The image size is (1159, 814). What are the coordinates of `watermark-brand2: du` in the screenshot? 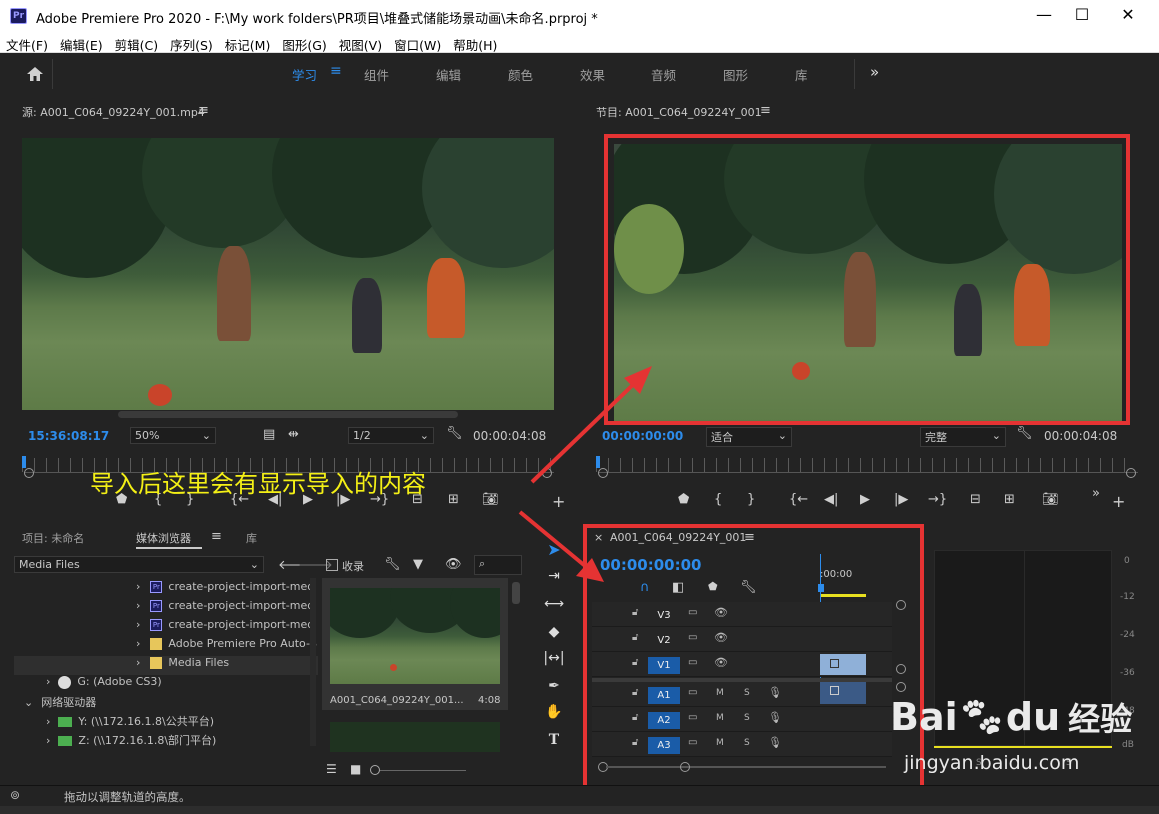 It's located at (1033, 717).